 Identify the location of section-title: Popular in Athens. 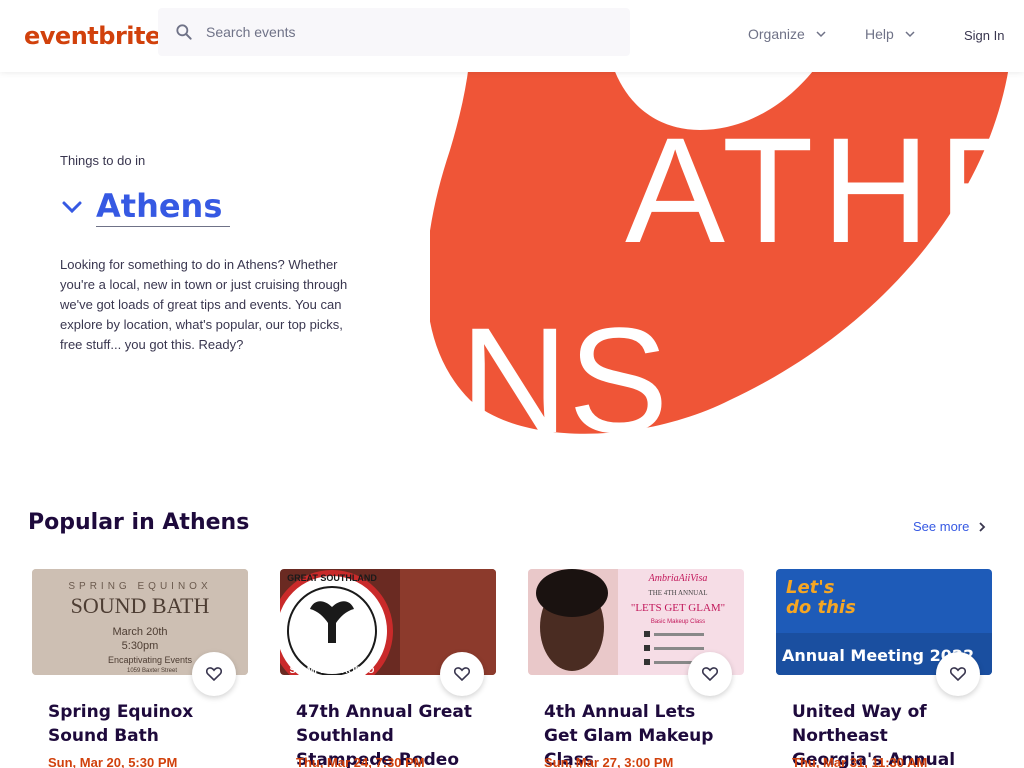
(139, 522).